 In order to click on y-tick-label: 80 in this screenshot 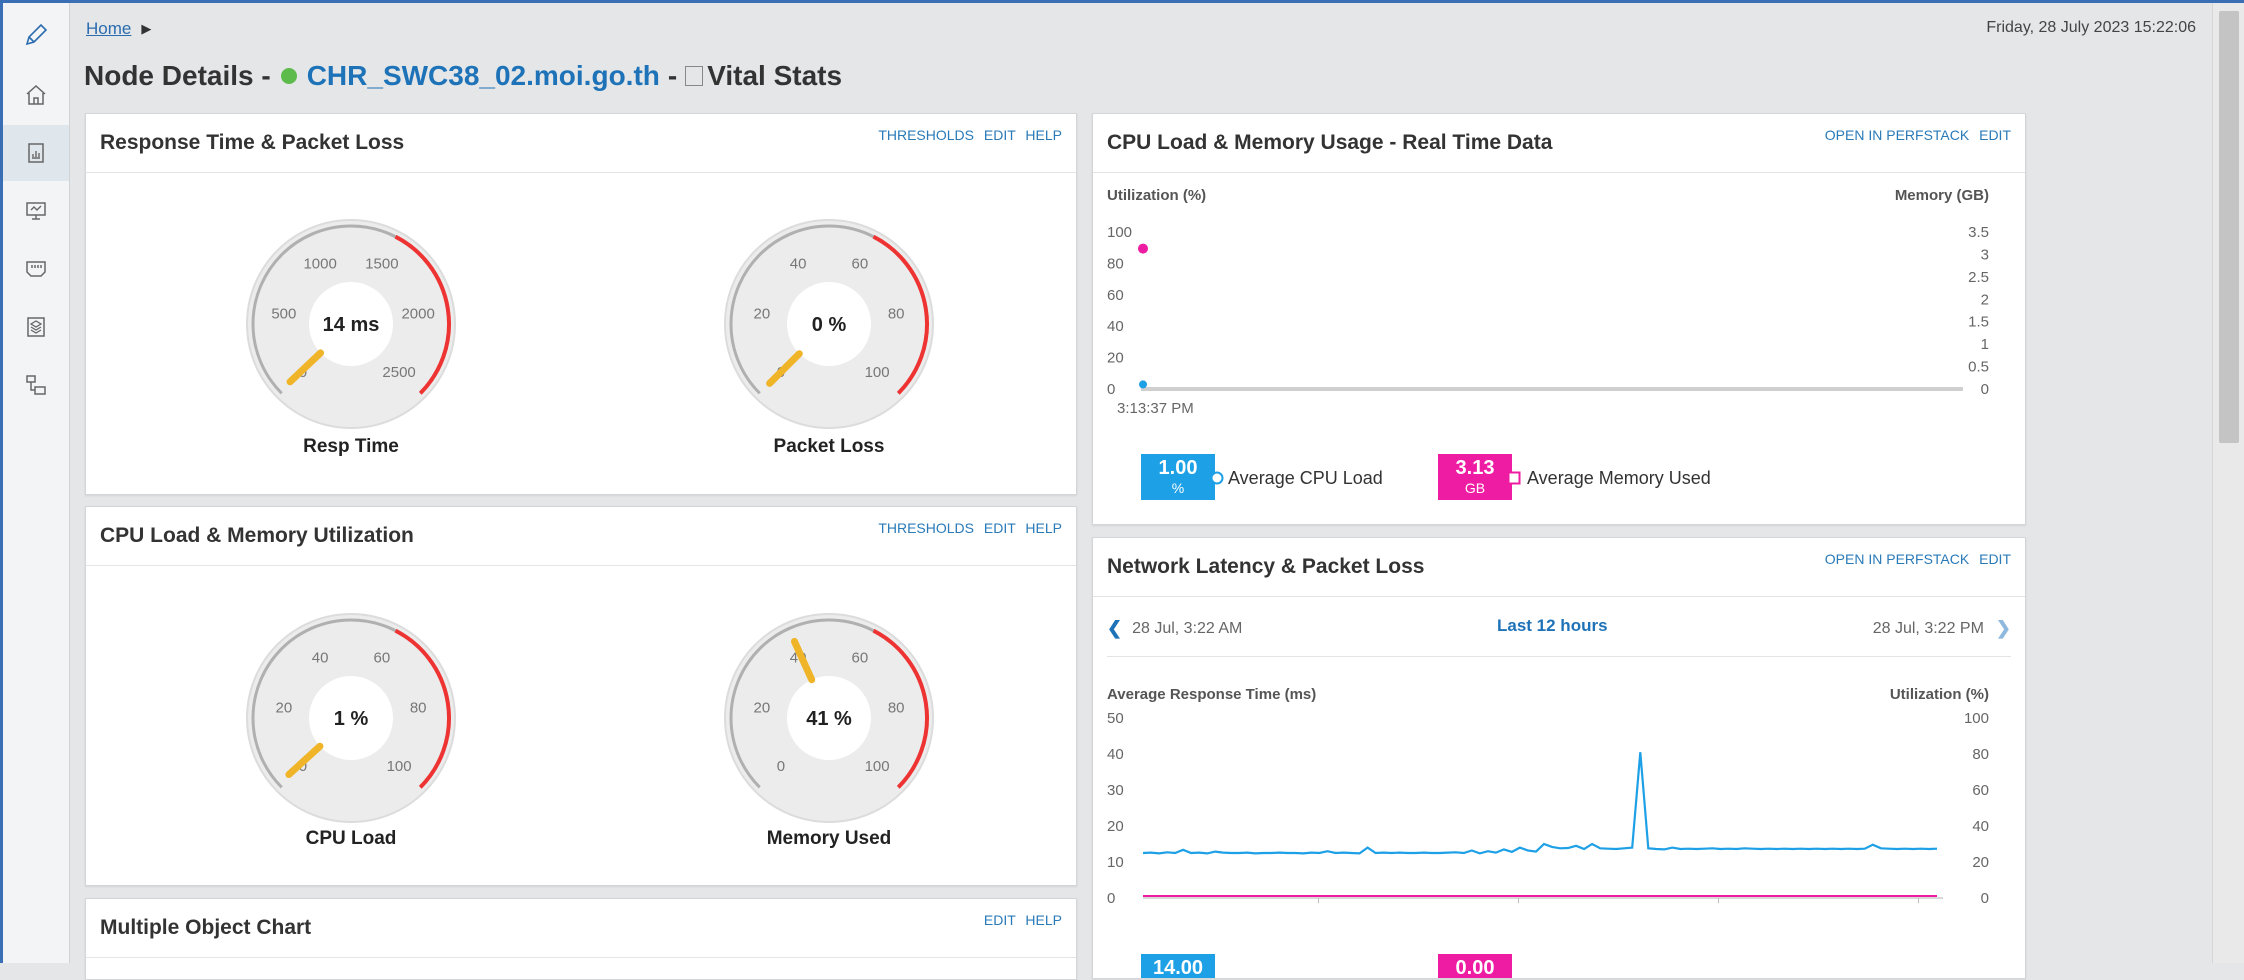, I will do `click(1115, 263)`.